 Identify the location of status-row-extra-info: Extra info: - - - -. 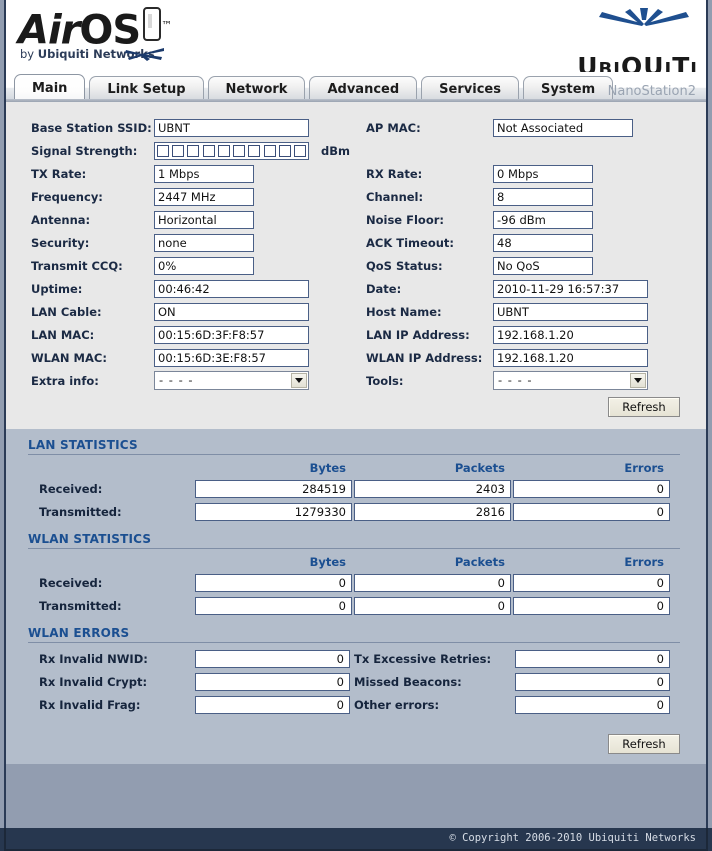
(183, 380).